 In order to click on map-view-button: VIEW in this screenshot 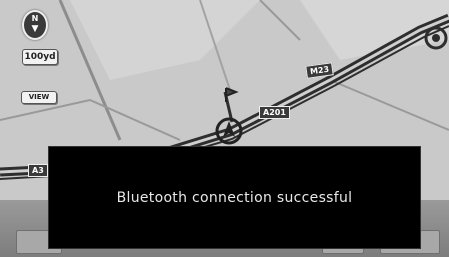, I will do `click(39, 97)`.